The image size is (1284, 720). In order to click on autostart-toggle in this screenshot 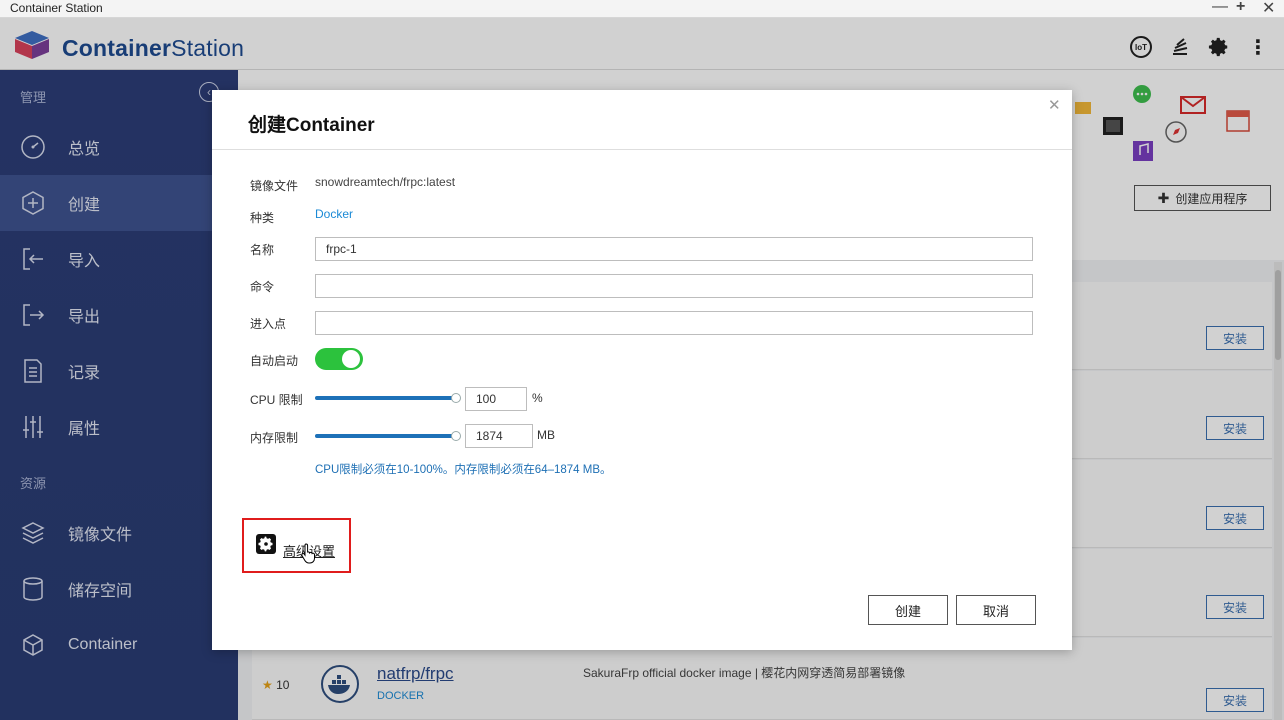, I will do `click(339, 359)`.